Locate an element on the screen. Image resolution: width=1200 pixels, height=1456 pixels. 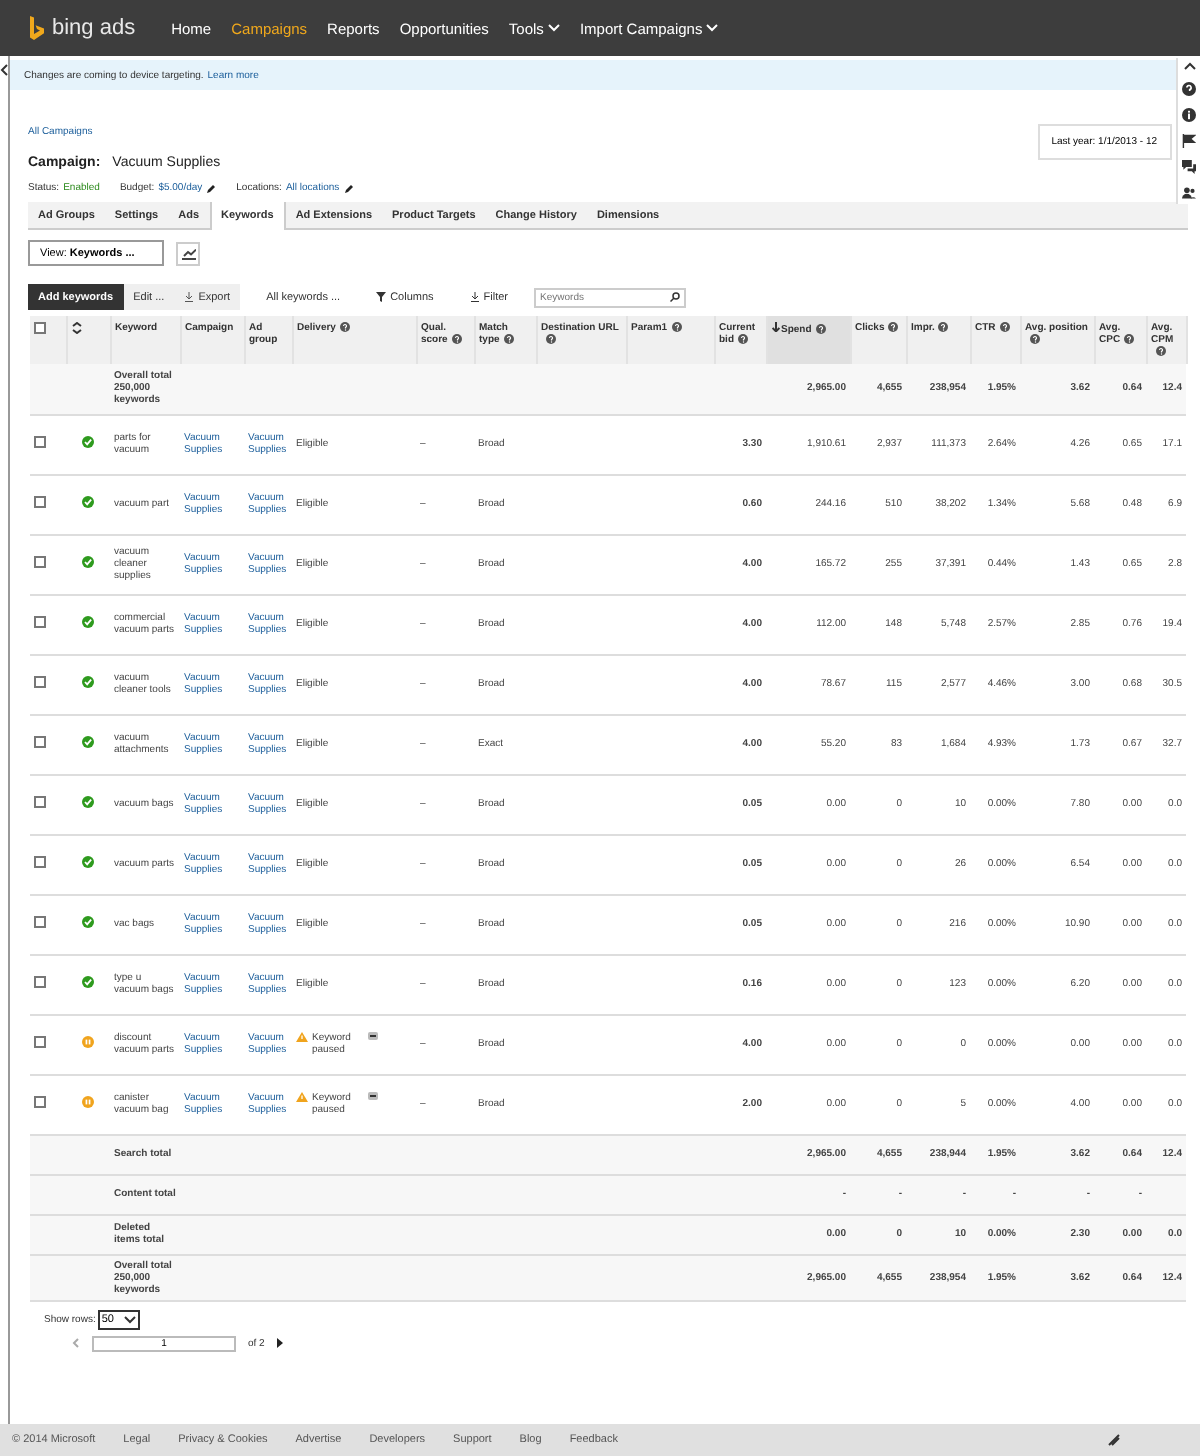
logo: bing ads is located at coordinates (82, 28).